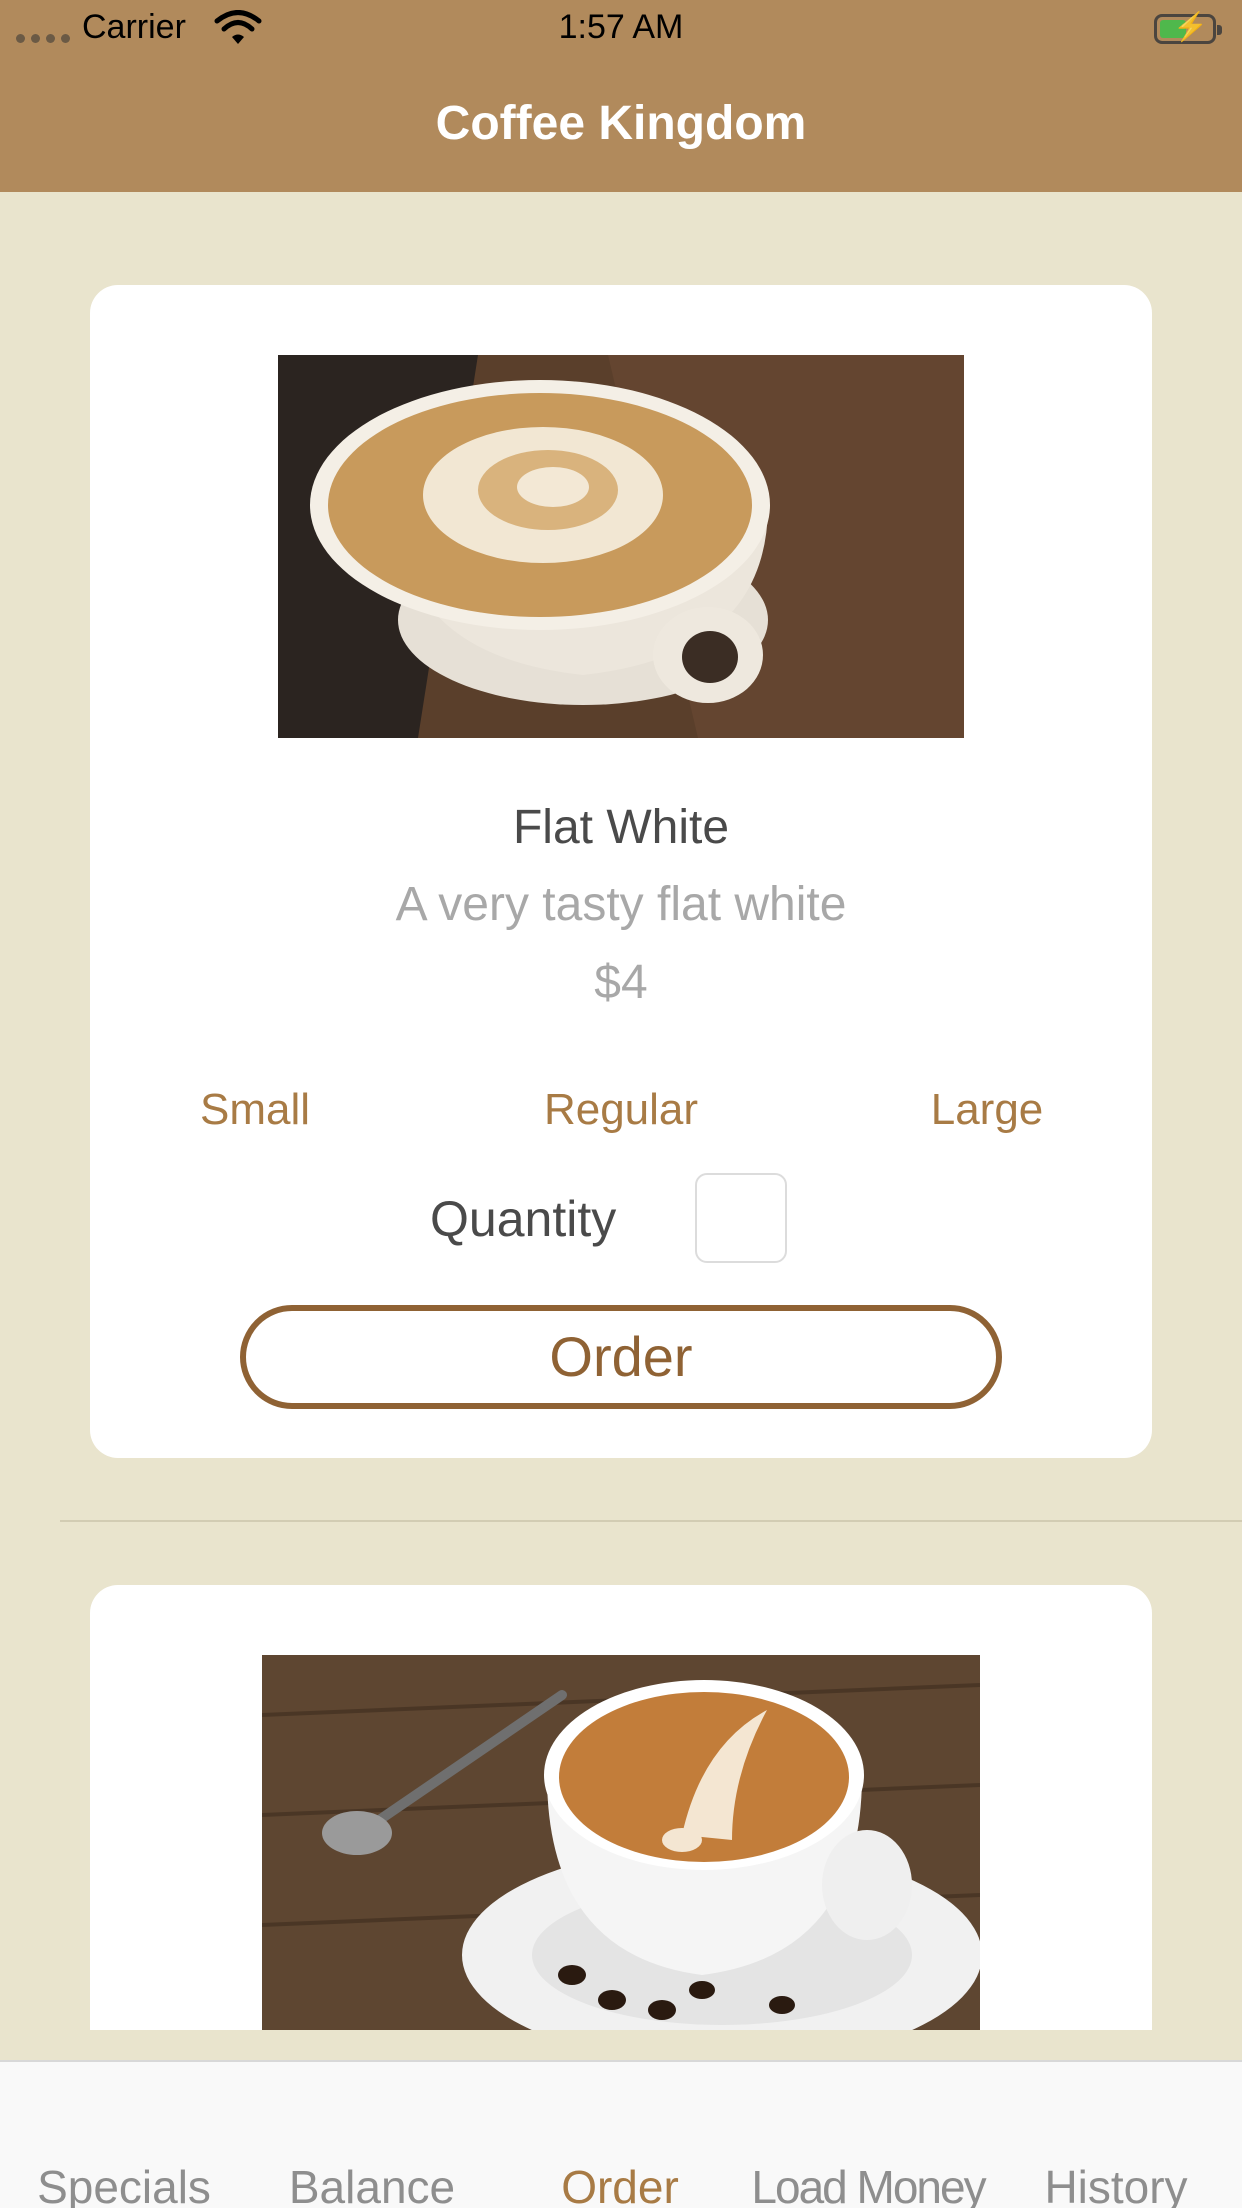 Image resolution: width=1242 pixels, height=2208 pixels. What do you see at coordinates (621, 27) in the screenshot?
I see `status-time: 1:57 AM` at bounding box center [621, 27].